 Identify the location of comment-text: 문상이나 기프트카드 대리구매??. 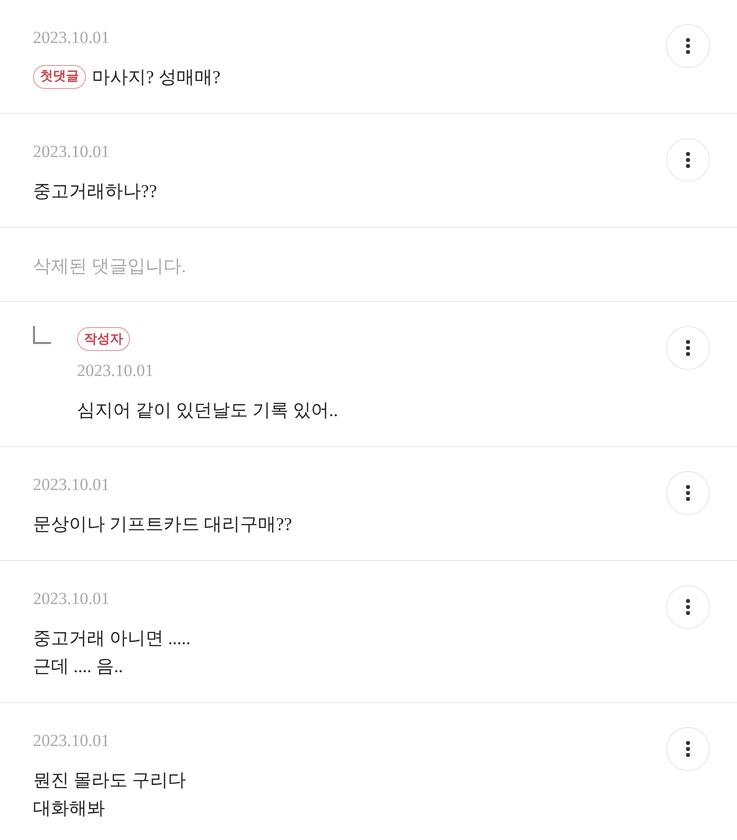
(162, 524).